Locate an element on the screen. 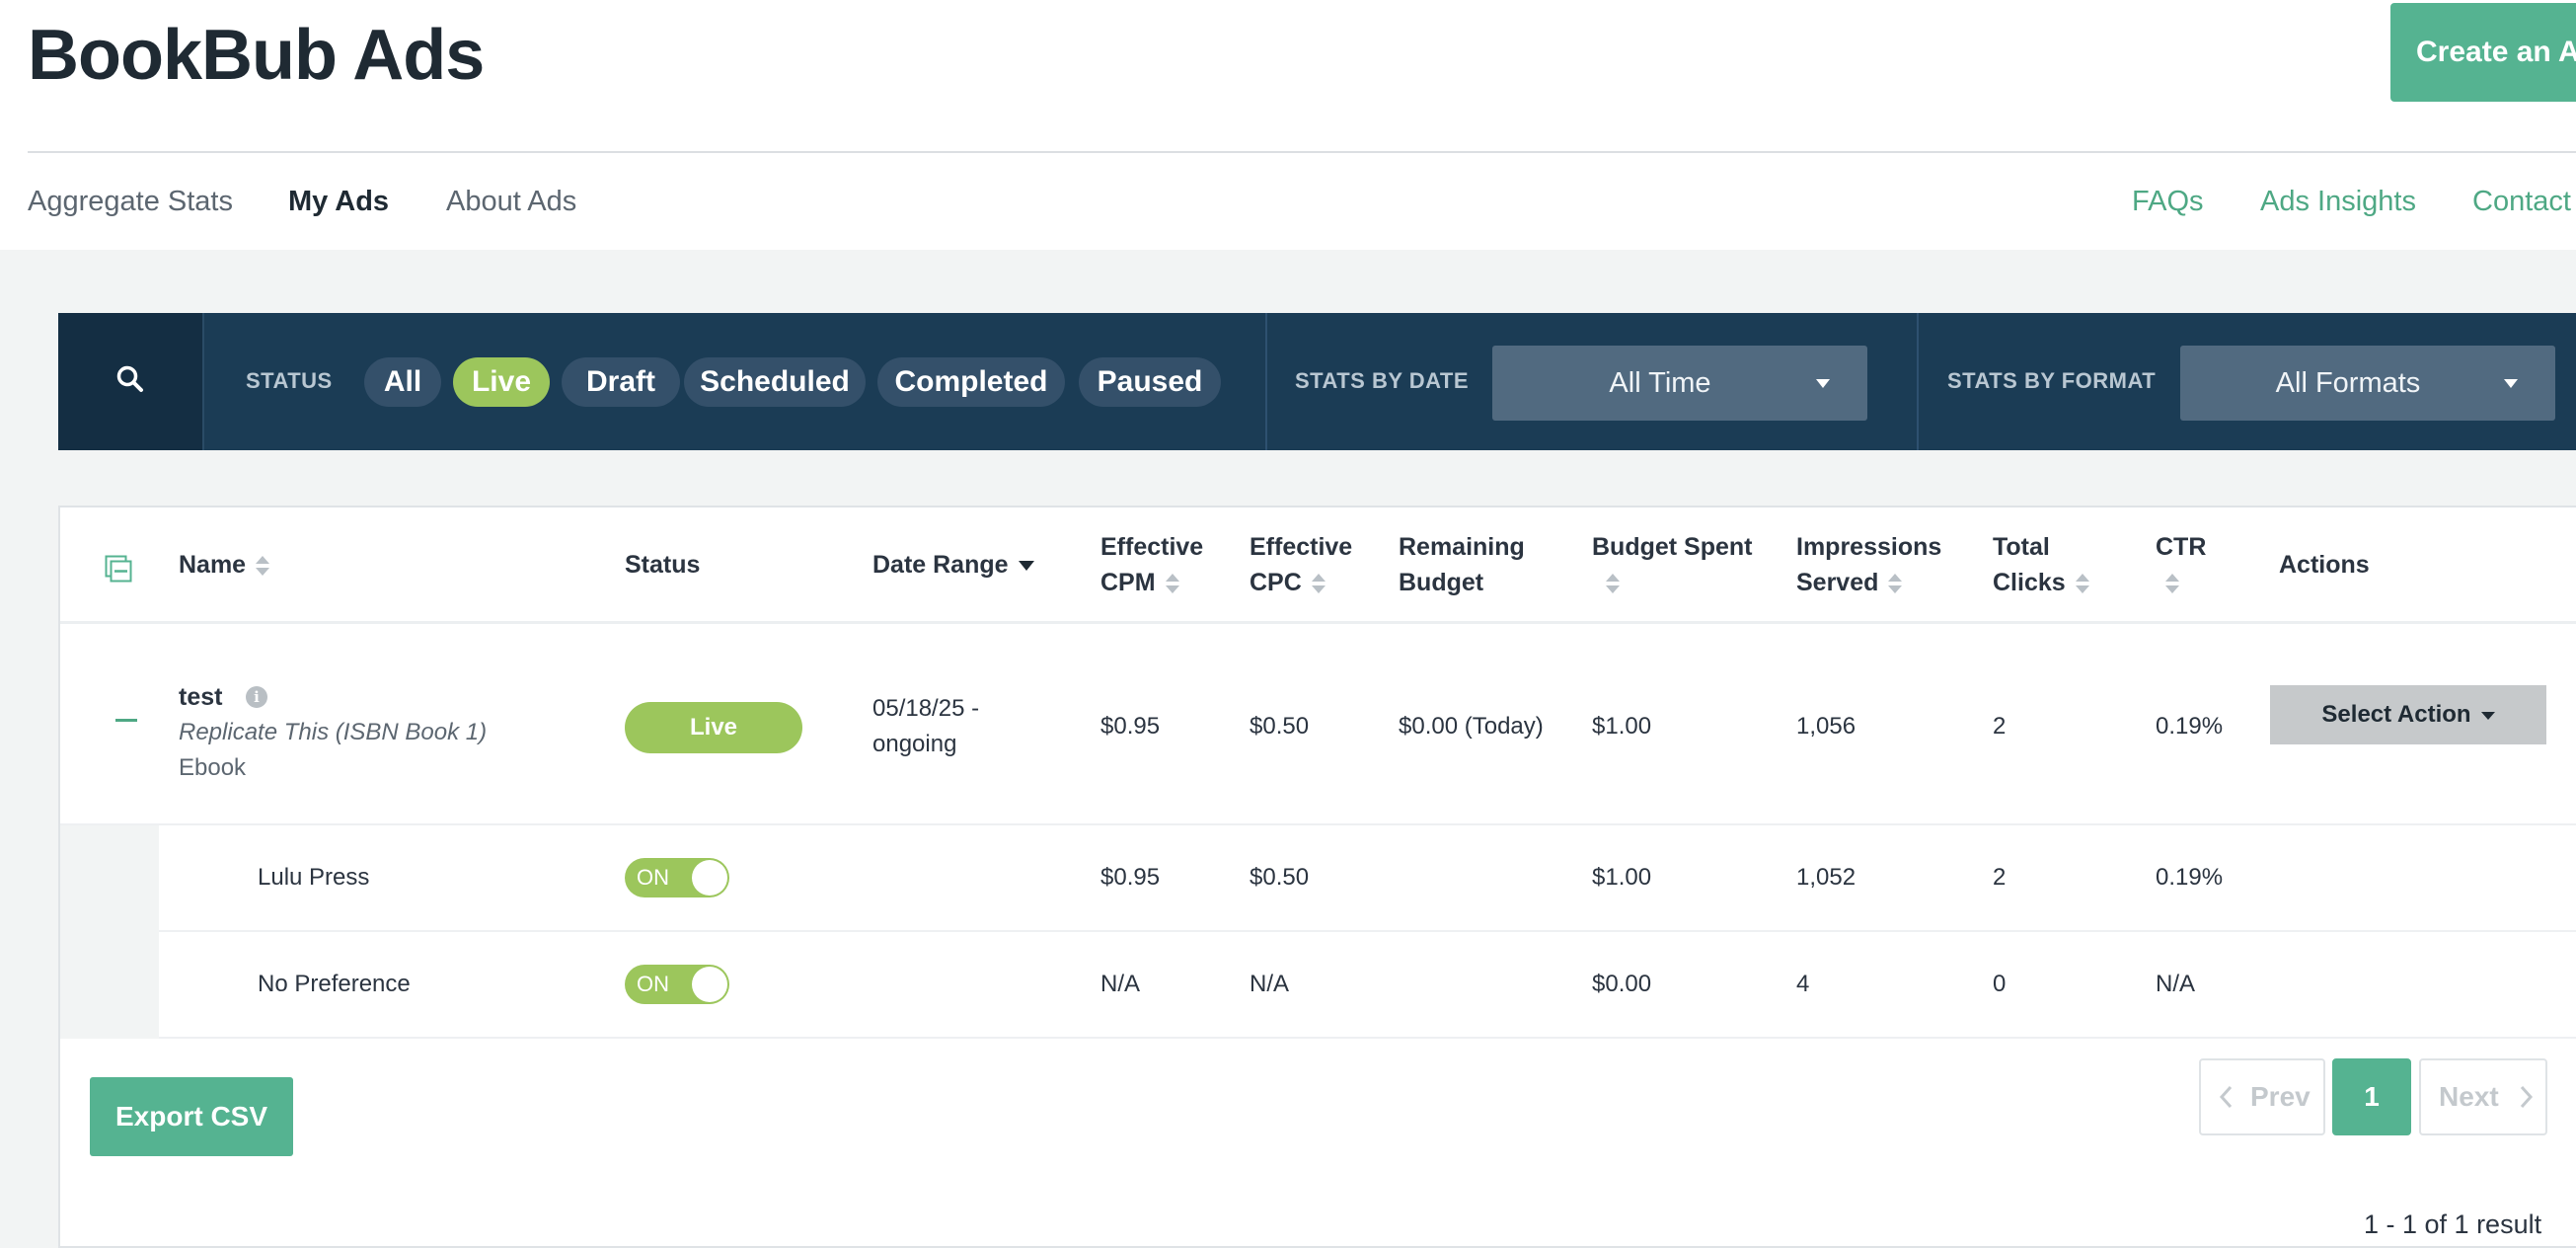  col-effective-cpc: Effective CPC is located at coordinates (1301, 564).